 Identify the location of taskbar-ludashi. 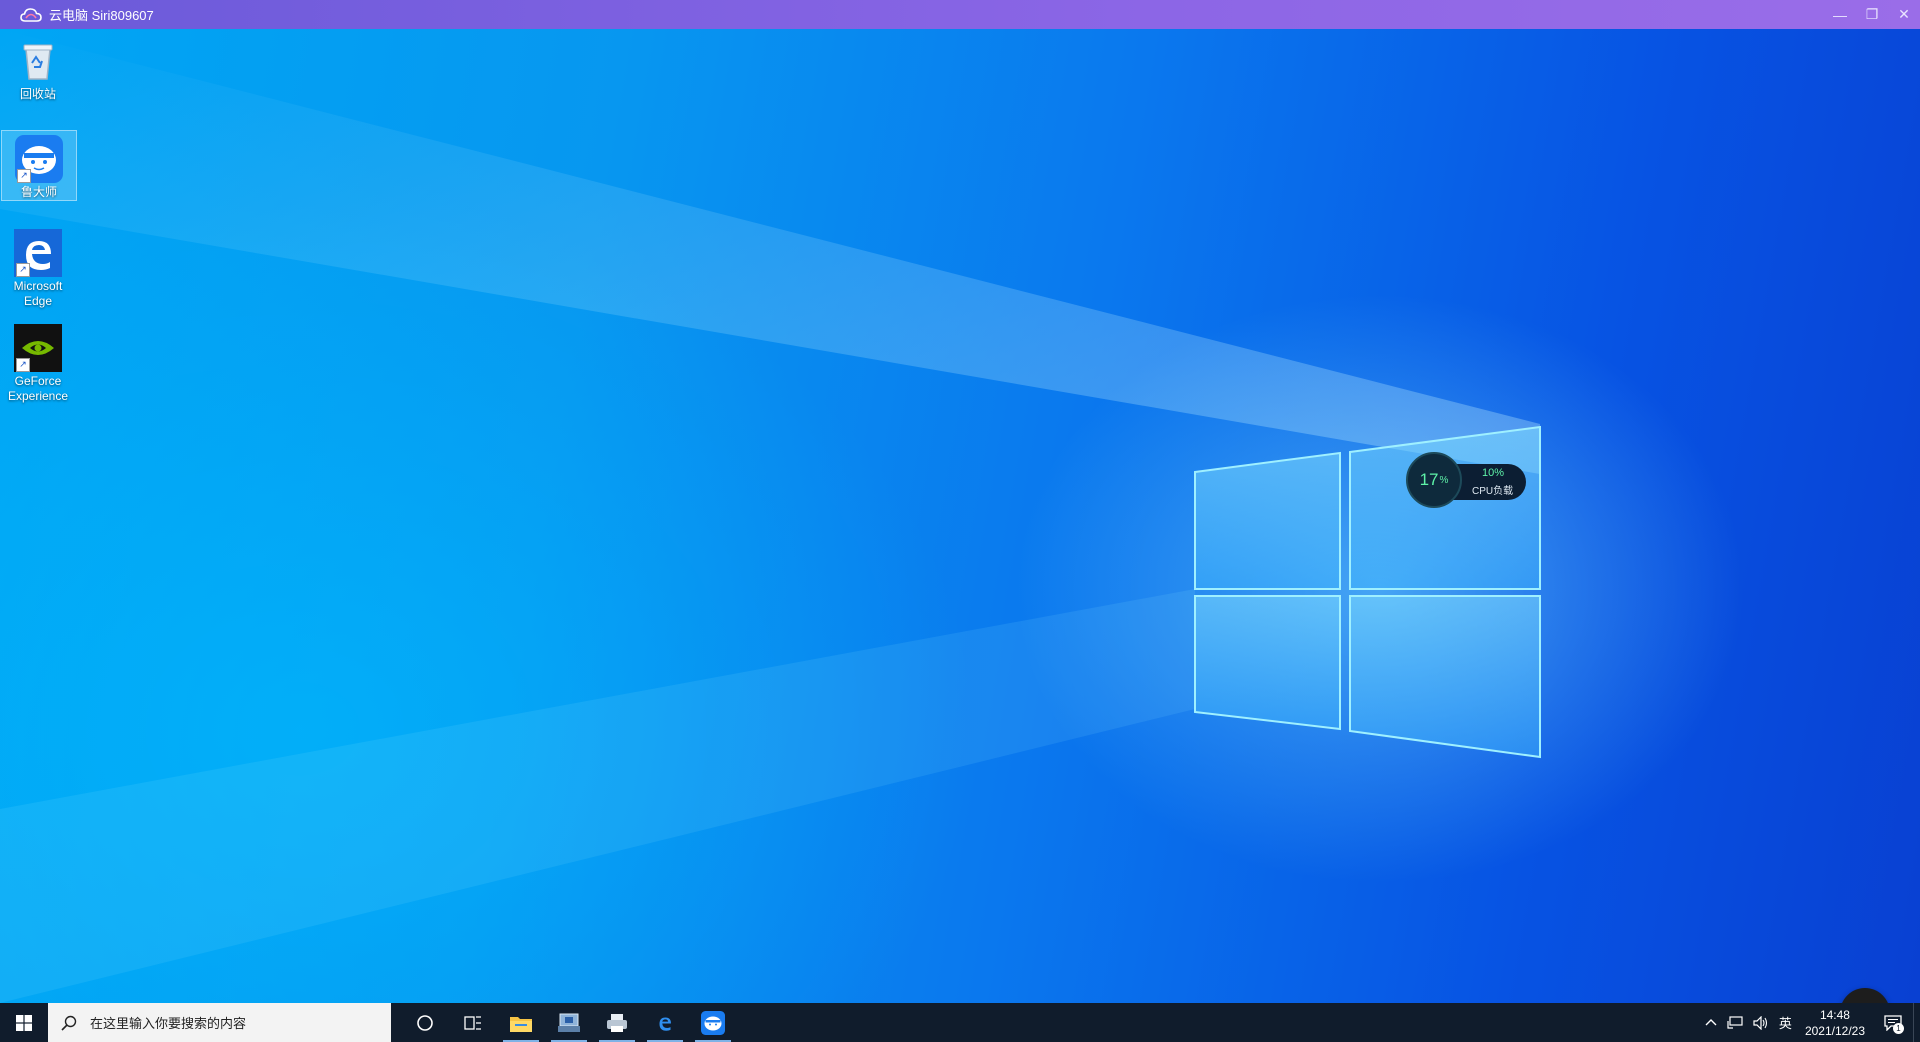
(713, 1022).